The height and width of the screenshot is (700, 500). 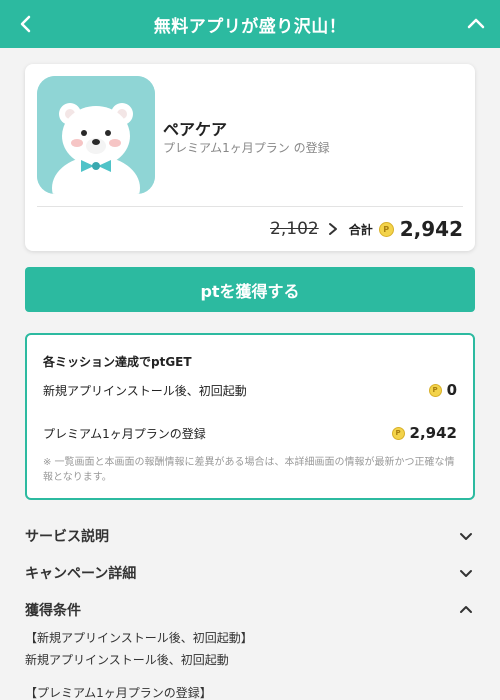 I want to click on mission-points: P 0, so click(x=442, y=390).